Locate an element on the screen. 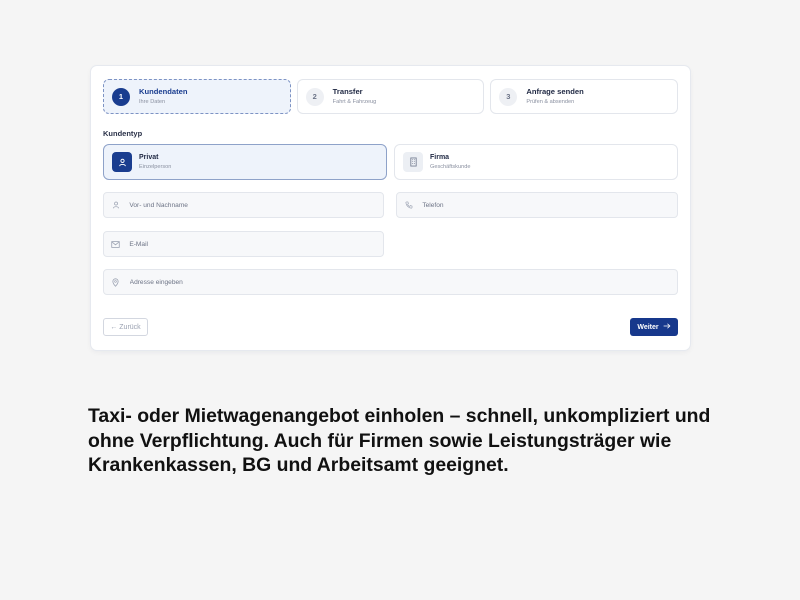  customer-type-firma: Firma Geschäftskunde is located at coordinates (536, 162).